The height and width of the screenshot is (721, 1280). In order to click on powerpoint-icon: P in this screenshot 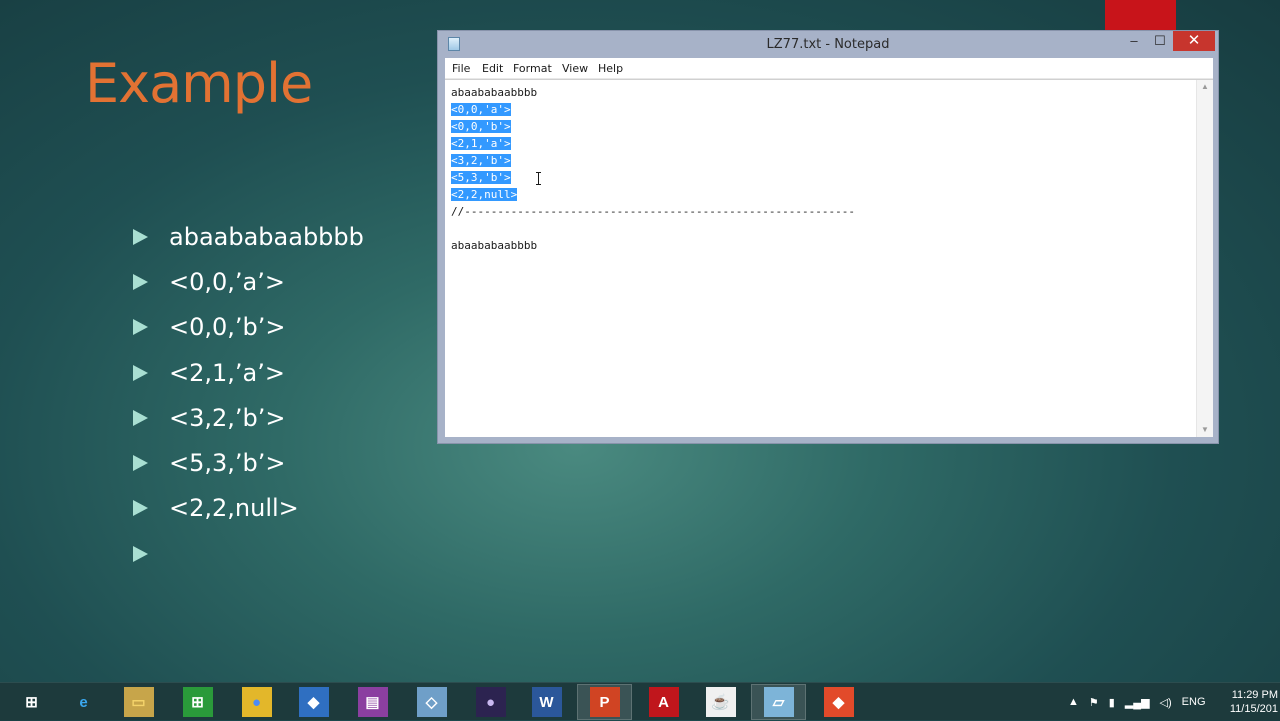, I will do `click(604, 702)`.